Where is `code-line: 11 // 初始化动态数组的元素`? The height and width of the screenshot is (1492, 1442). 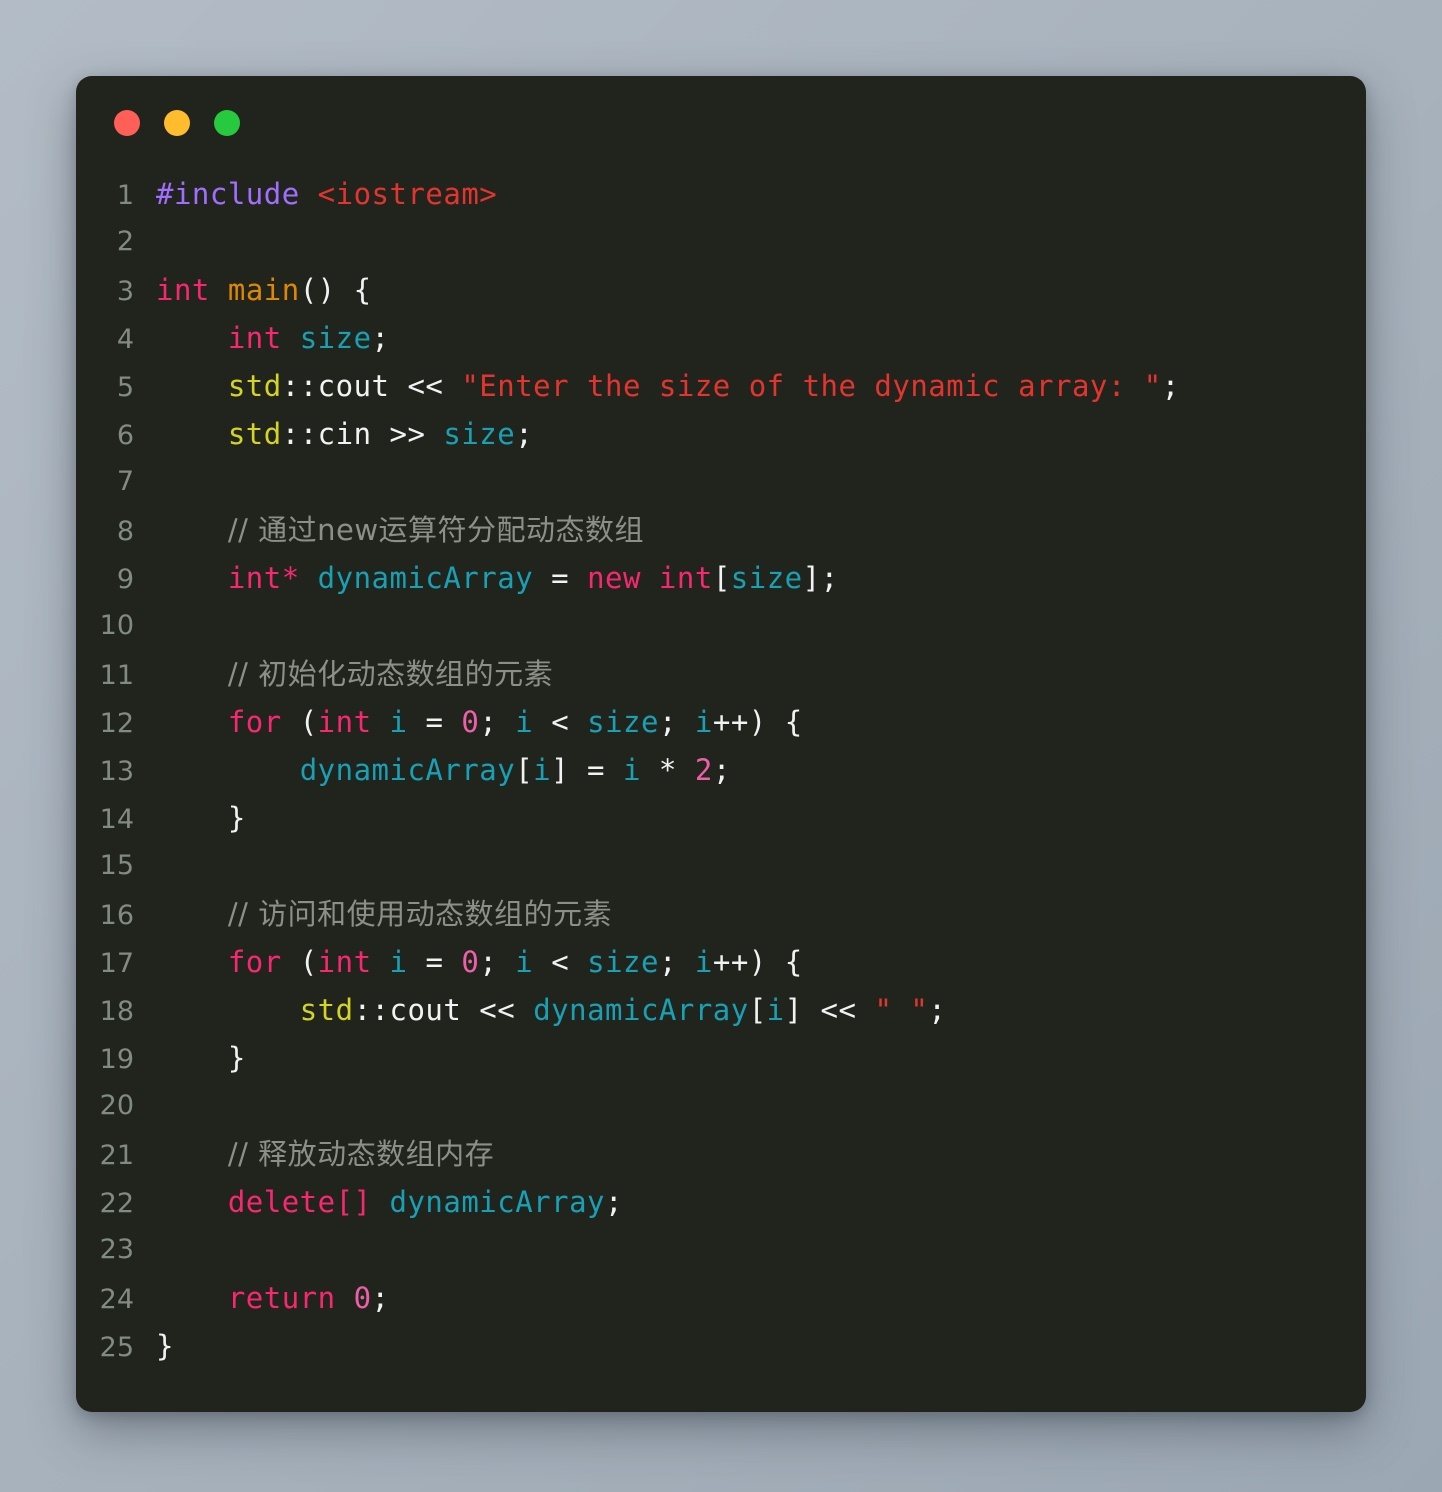 code-line: 11 // 初始化动态数组的元素 is located at coordinates (721, 674).